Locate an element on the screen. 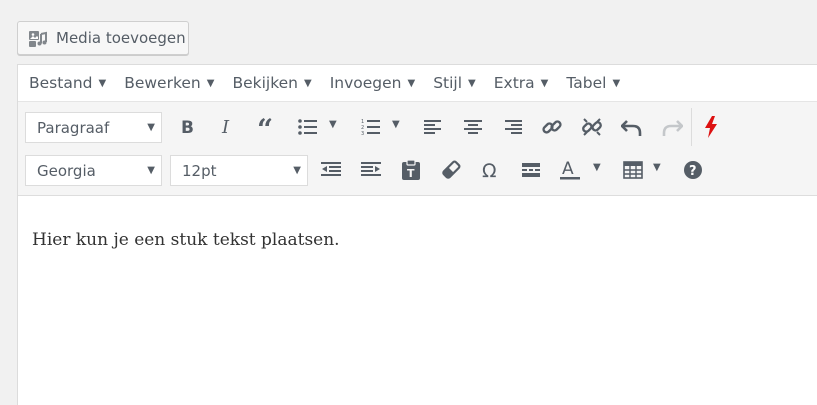 This screenshot has height=405, width=817. text-color-caret-icon: ▼ is located at coordinates (597, 167).